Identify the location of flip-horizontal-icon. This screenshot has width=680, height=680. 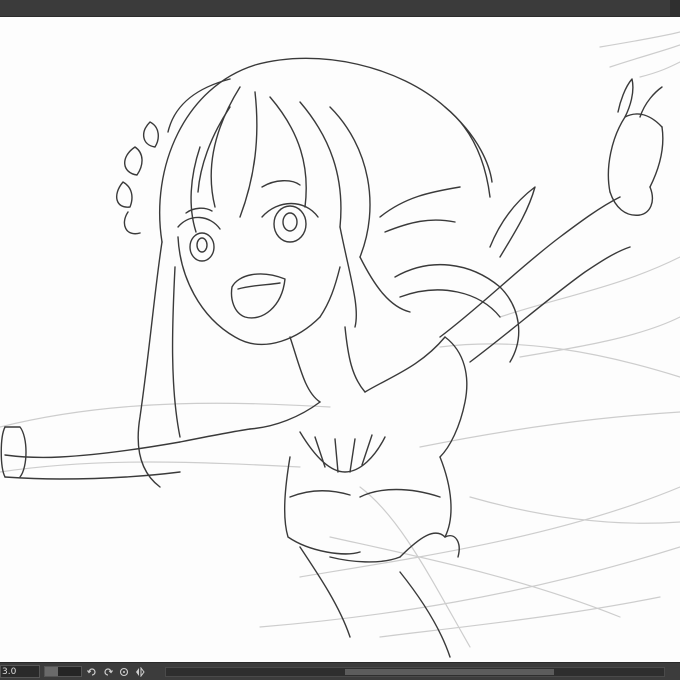
(140, 672).